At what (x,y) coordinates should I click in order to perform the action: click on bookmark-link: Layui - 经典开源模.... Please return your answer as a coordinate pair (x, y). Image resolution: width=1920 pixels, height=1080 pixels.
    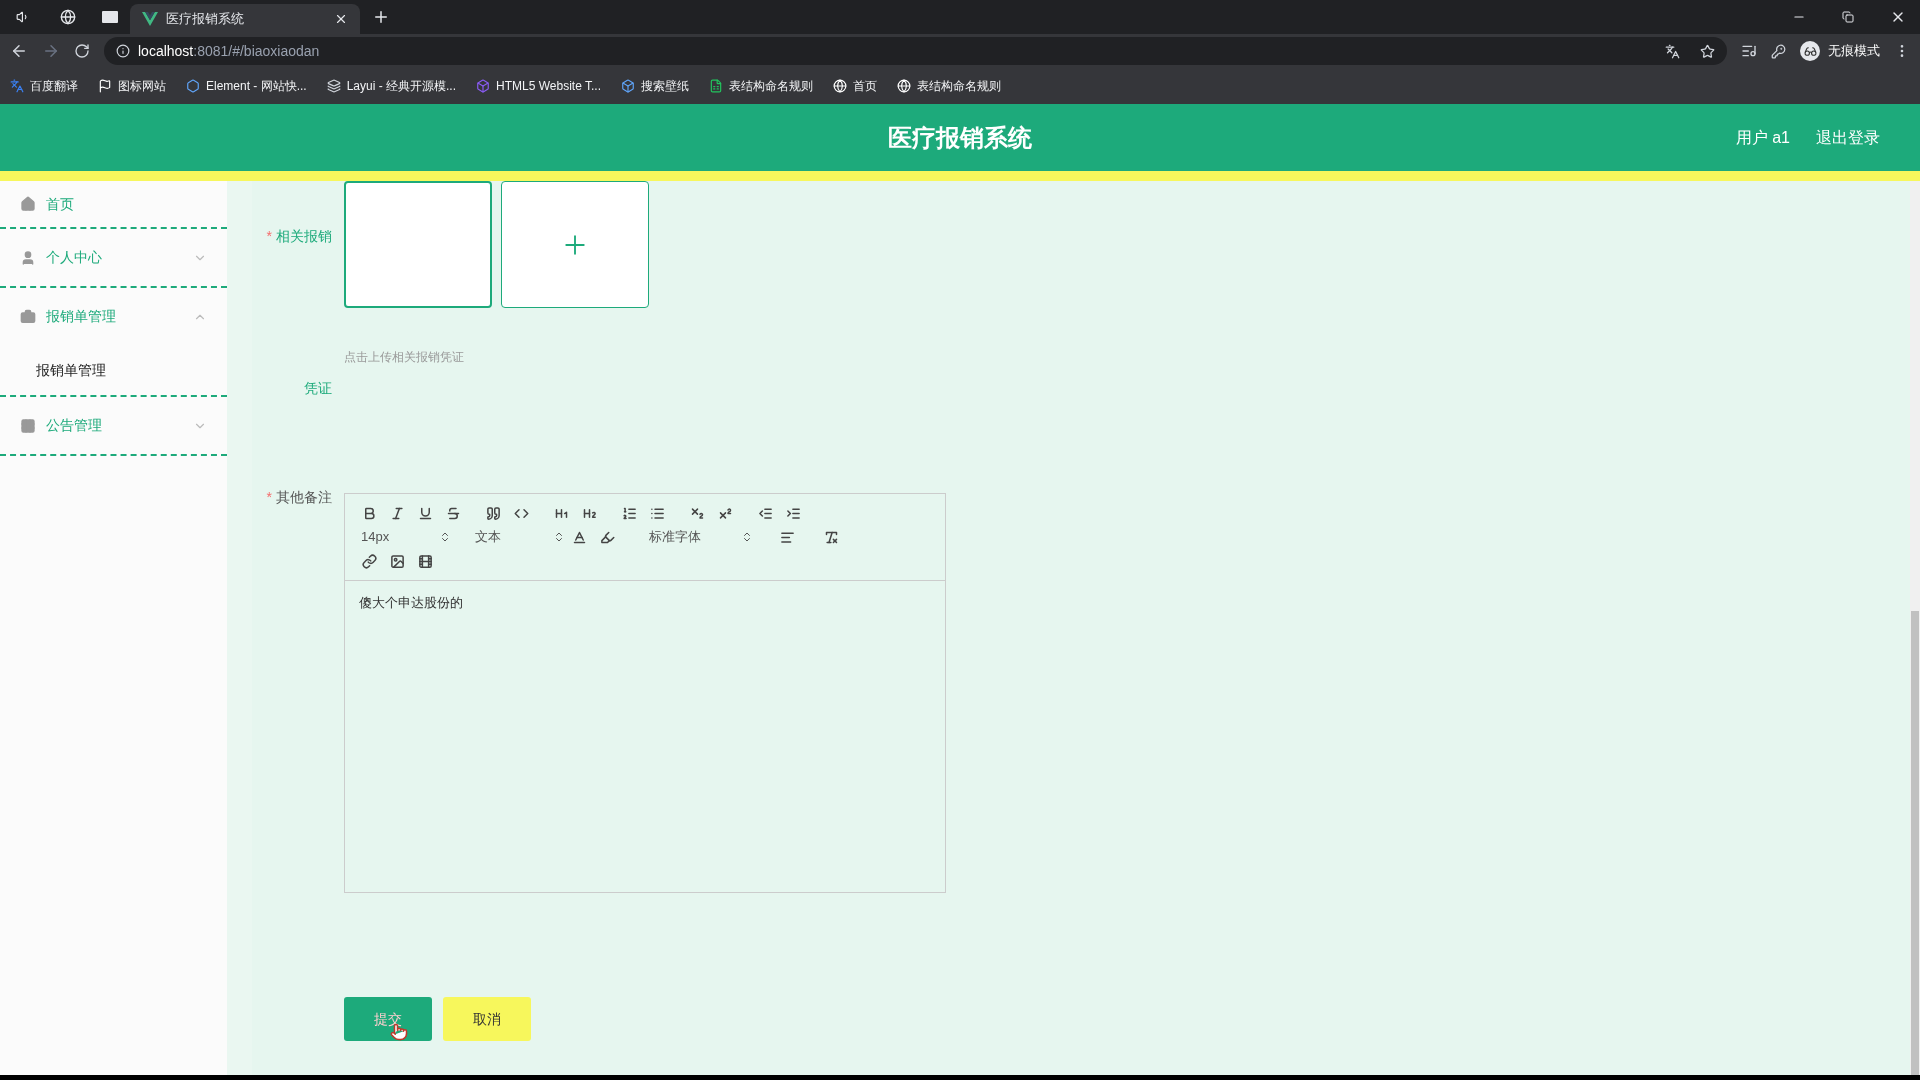
    Looking at the image, I should click on (391, 86).